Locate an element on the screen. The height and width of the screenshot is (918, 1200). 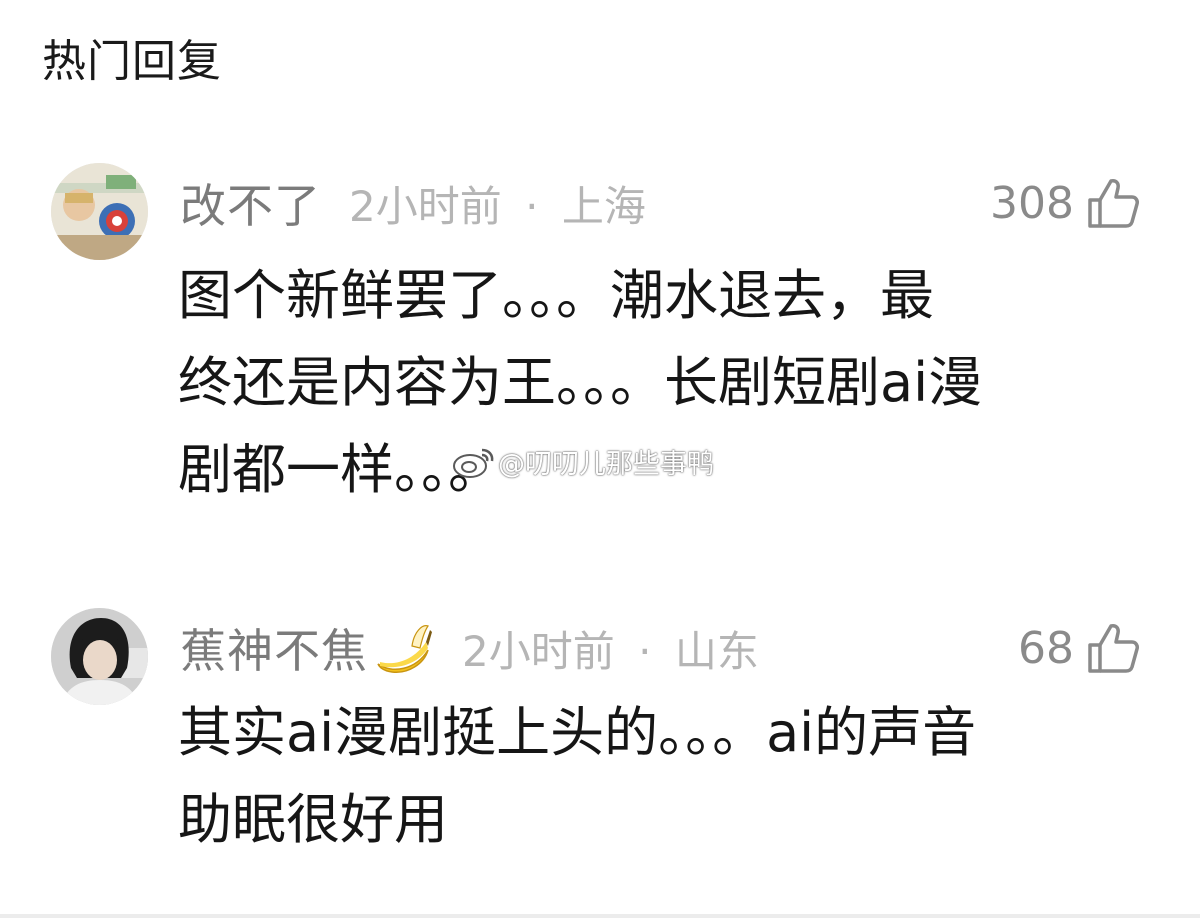
username: 改不了 is located at coordinates (250, 203).